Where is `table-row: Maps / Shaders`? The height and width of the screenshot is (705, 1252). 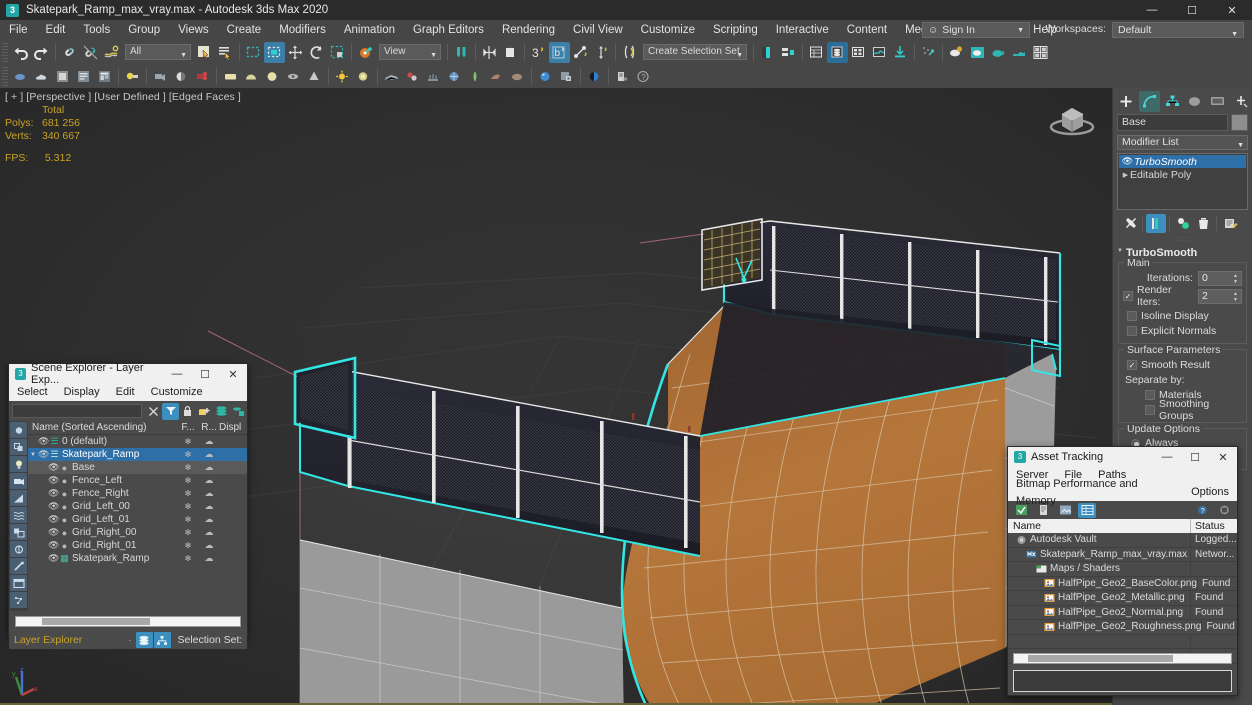 table-row: Maps / Shaders is located at coordinates (1122, 569).